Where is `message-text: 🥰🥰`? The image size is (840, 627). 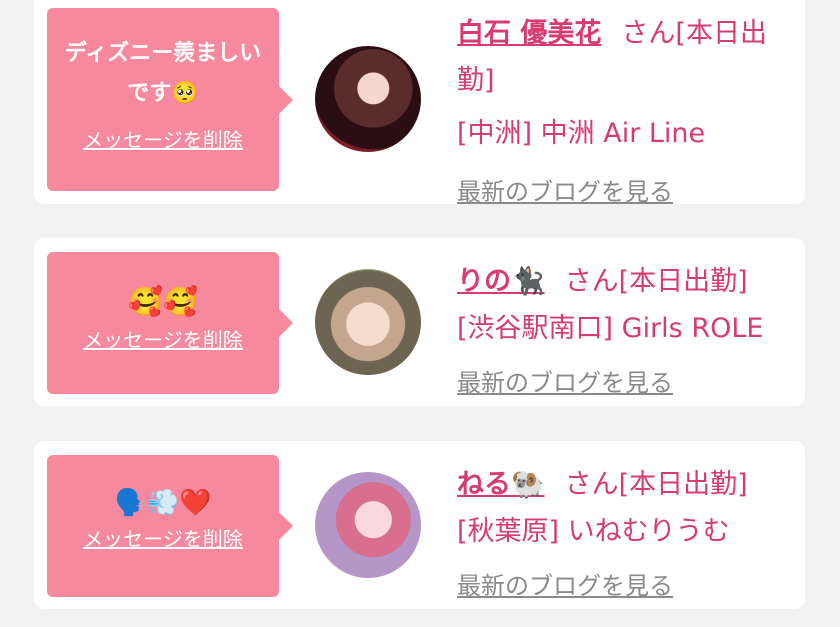
message-text: 🥰🥰 is located at coordinates (163, 301).